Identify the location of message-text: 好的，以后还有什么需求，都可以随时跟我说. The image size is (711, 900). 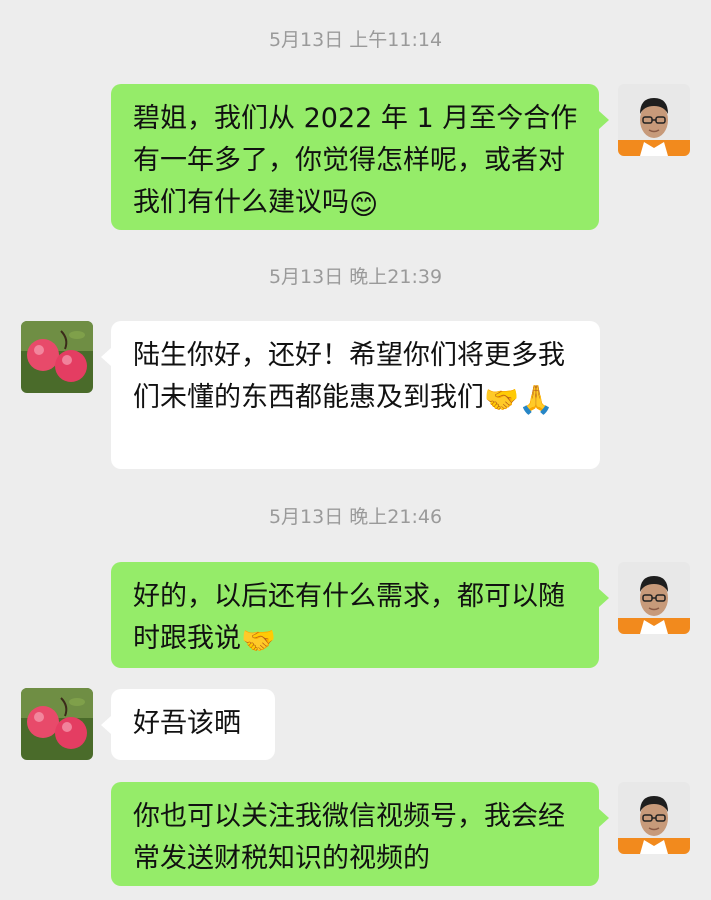
(349, 617).